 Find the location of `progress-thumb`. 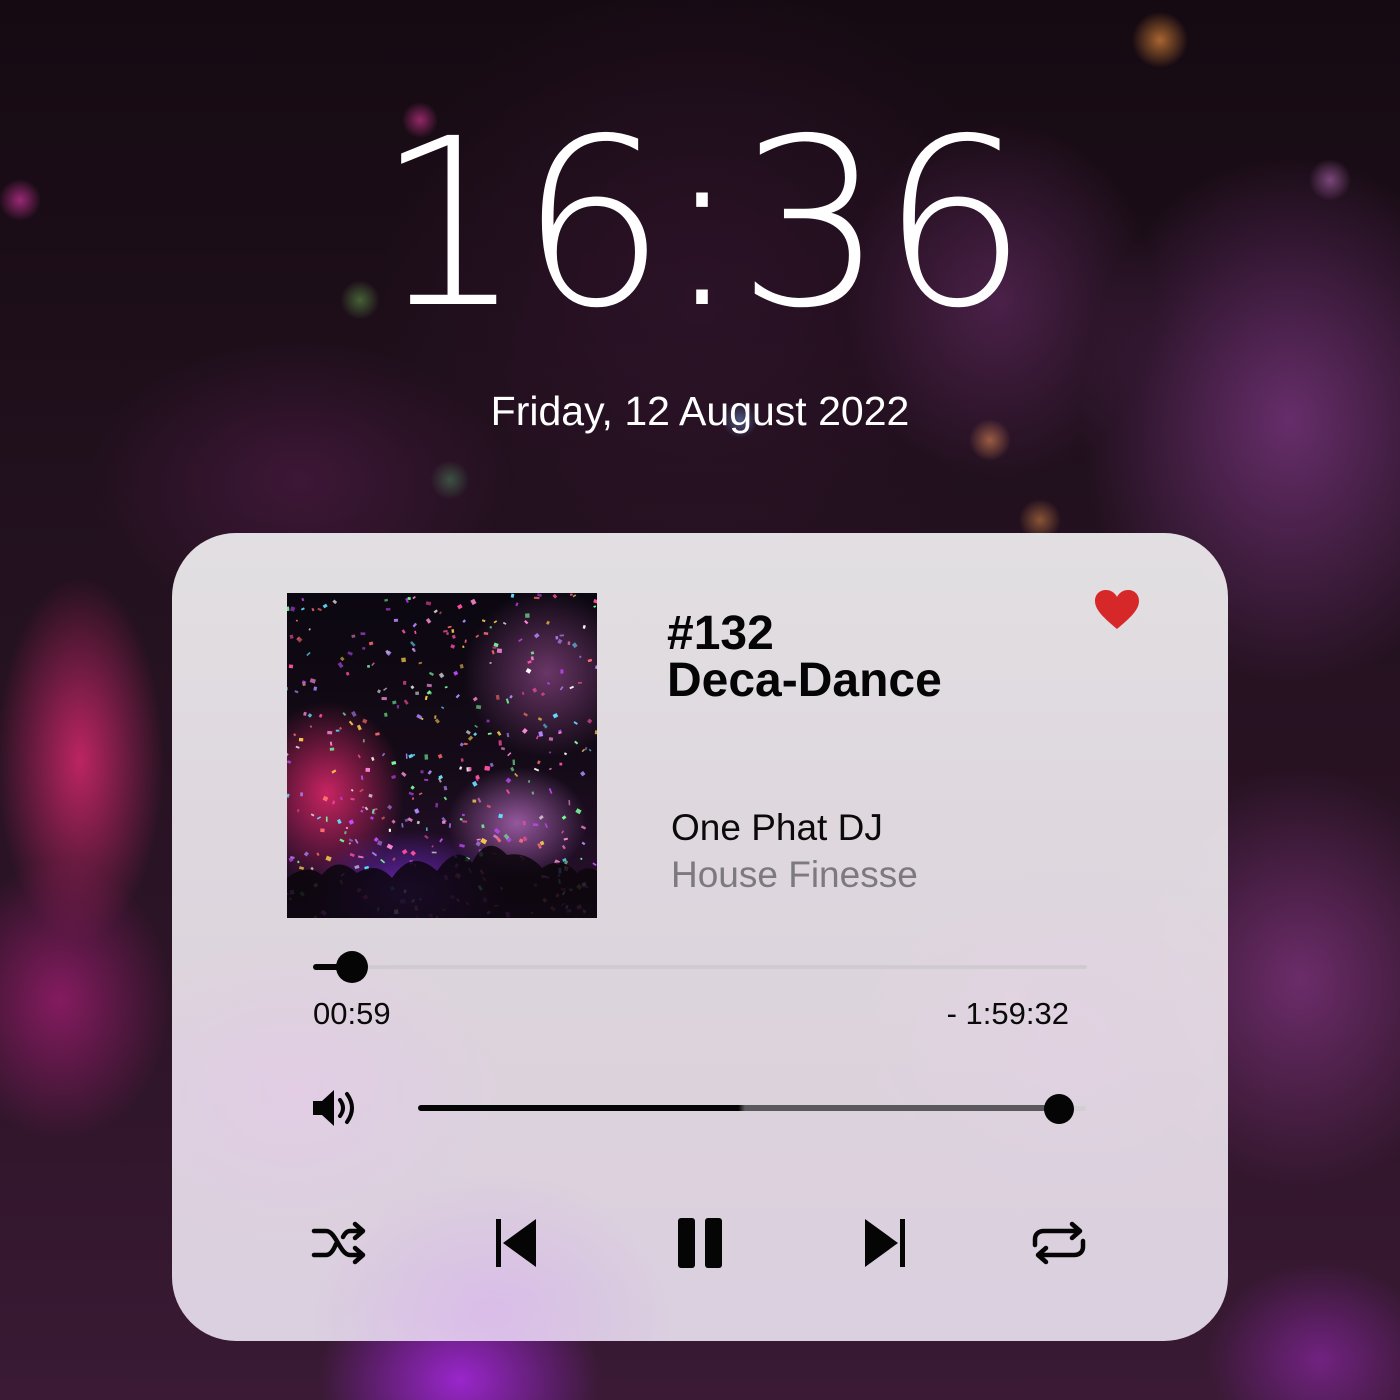

progress-thumb is located at coordinates (352, 967).